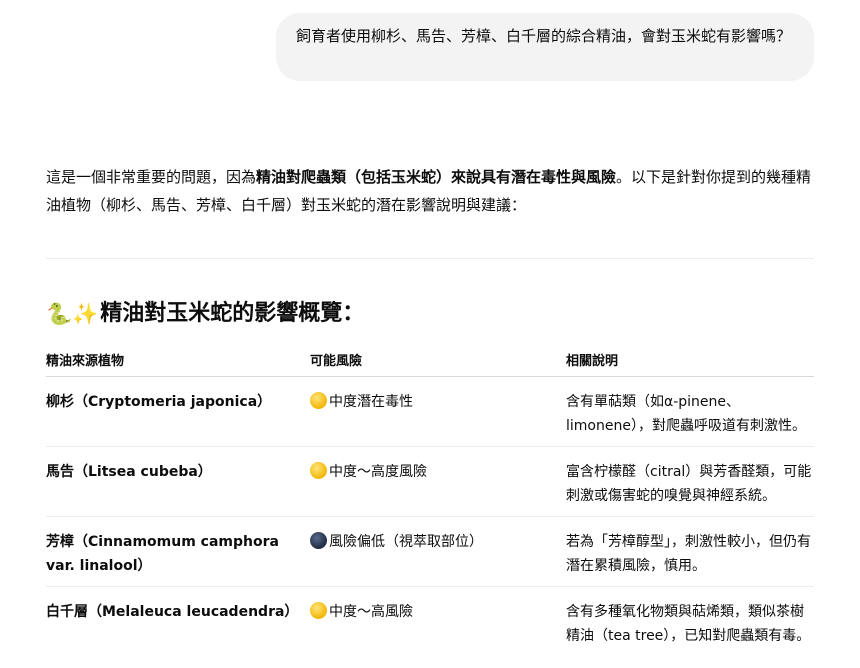  What do you see at coordinates (318, 540) in the screenshot?
I see `dark-circle-icon` at bounding box center [318, 540].